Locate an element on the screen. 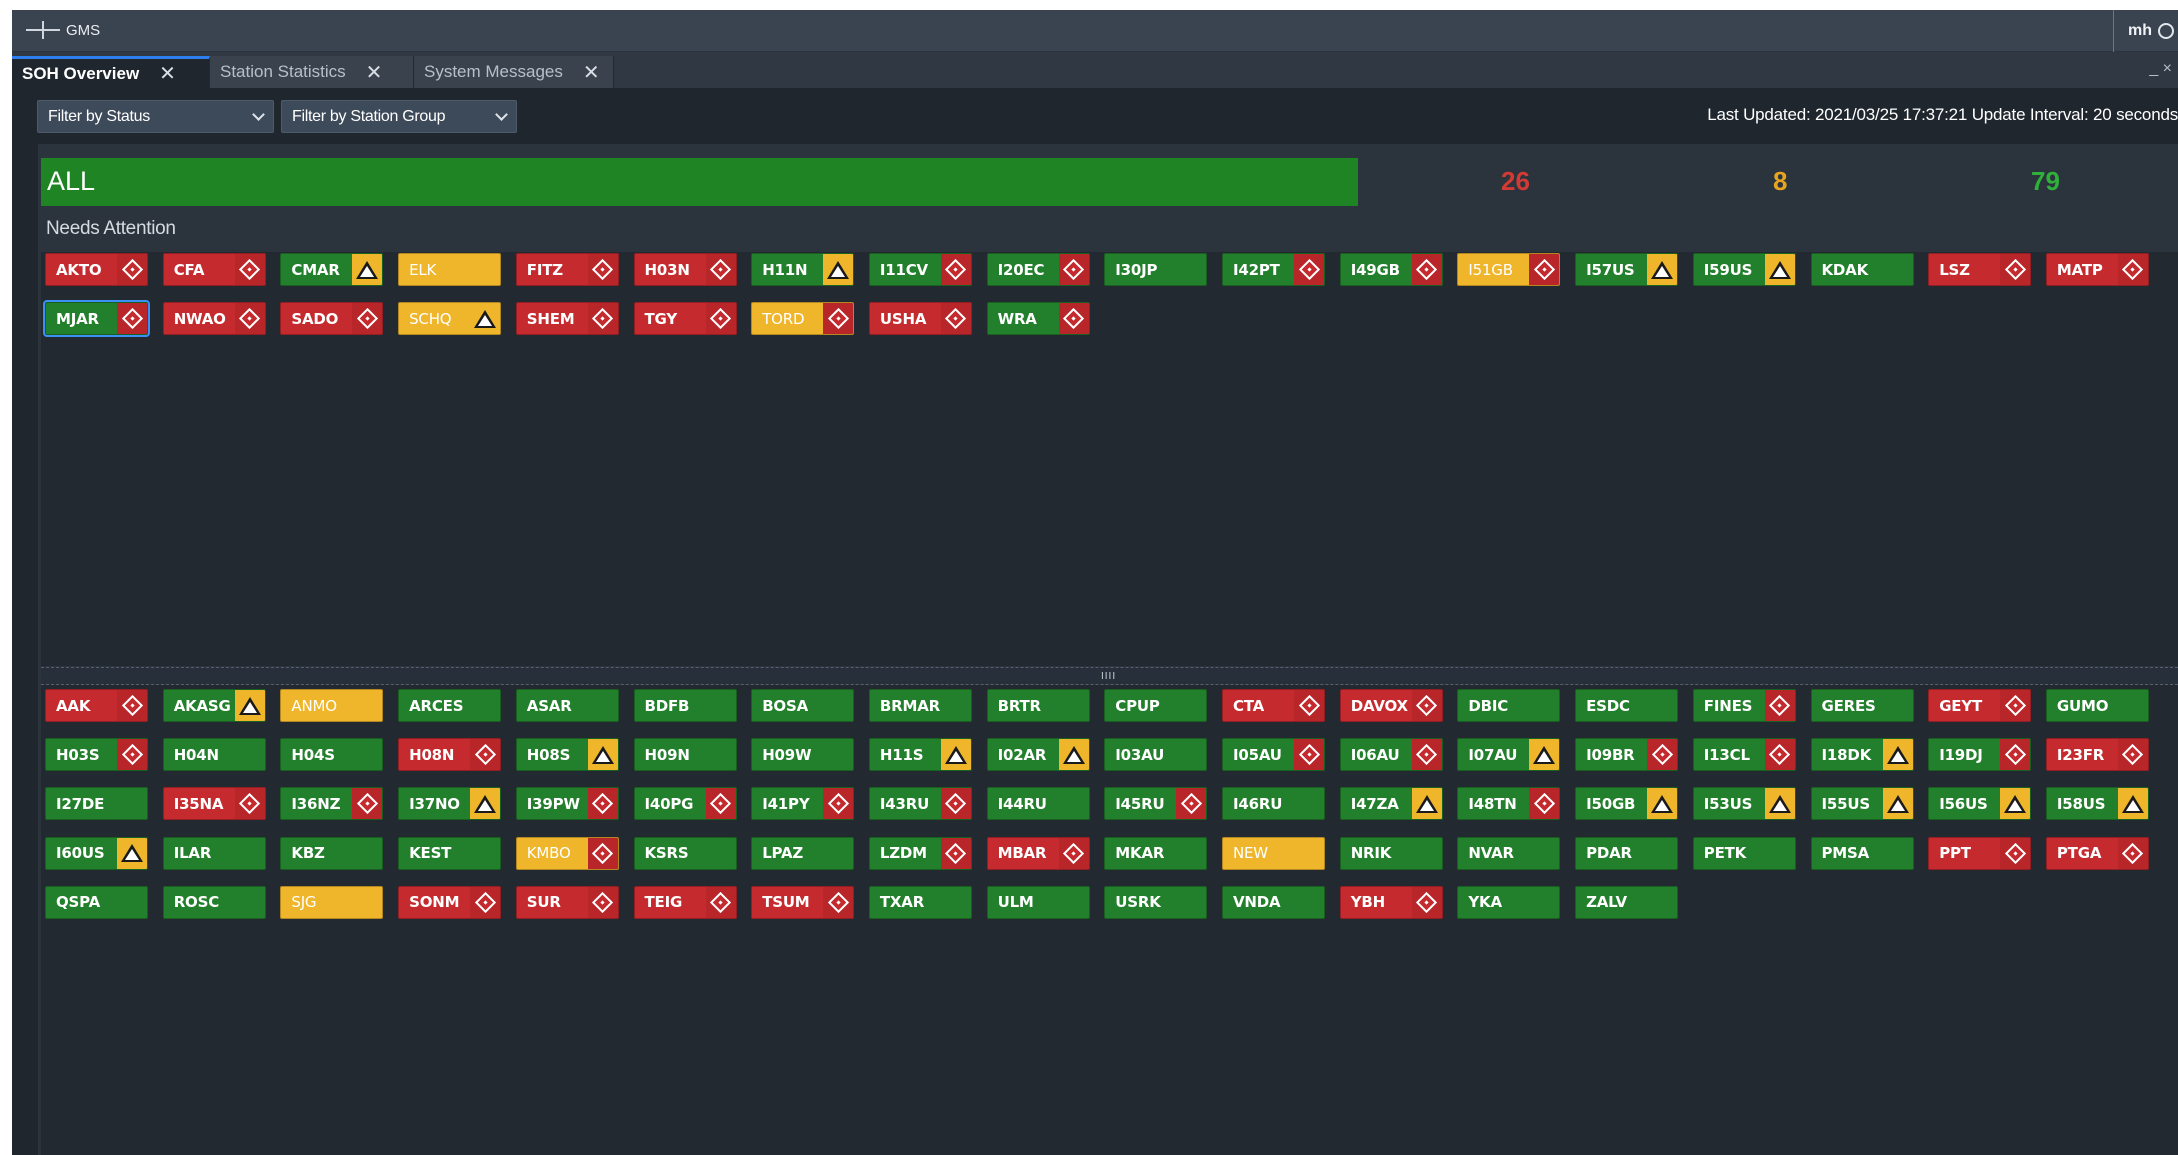 Image resolution: width=2178 pixels, height=1155 pixels. filter-by-status-dropdown: Filter by Status is located at coordinates (155, 116).